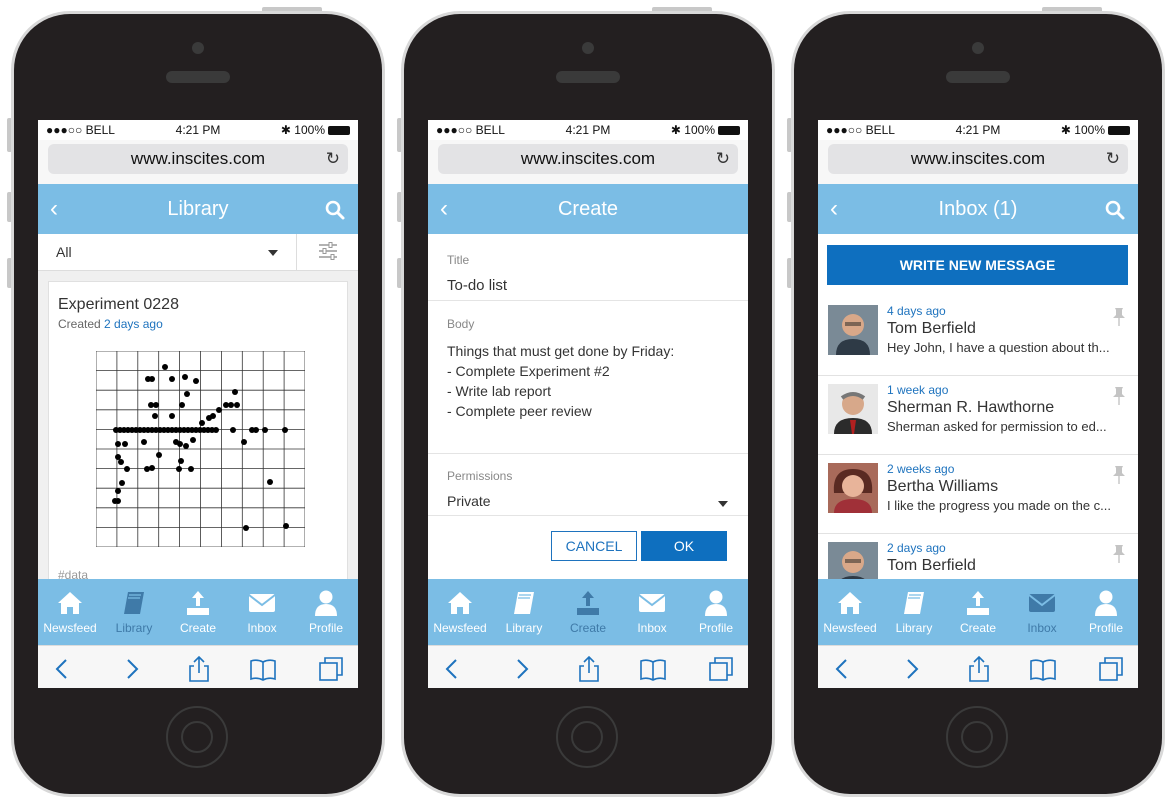  Describe the element at coordinates (684, 546) in the screenshot. I see `ok-button: OK` at that location.